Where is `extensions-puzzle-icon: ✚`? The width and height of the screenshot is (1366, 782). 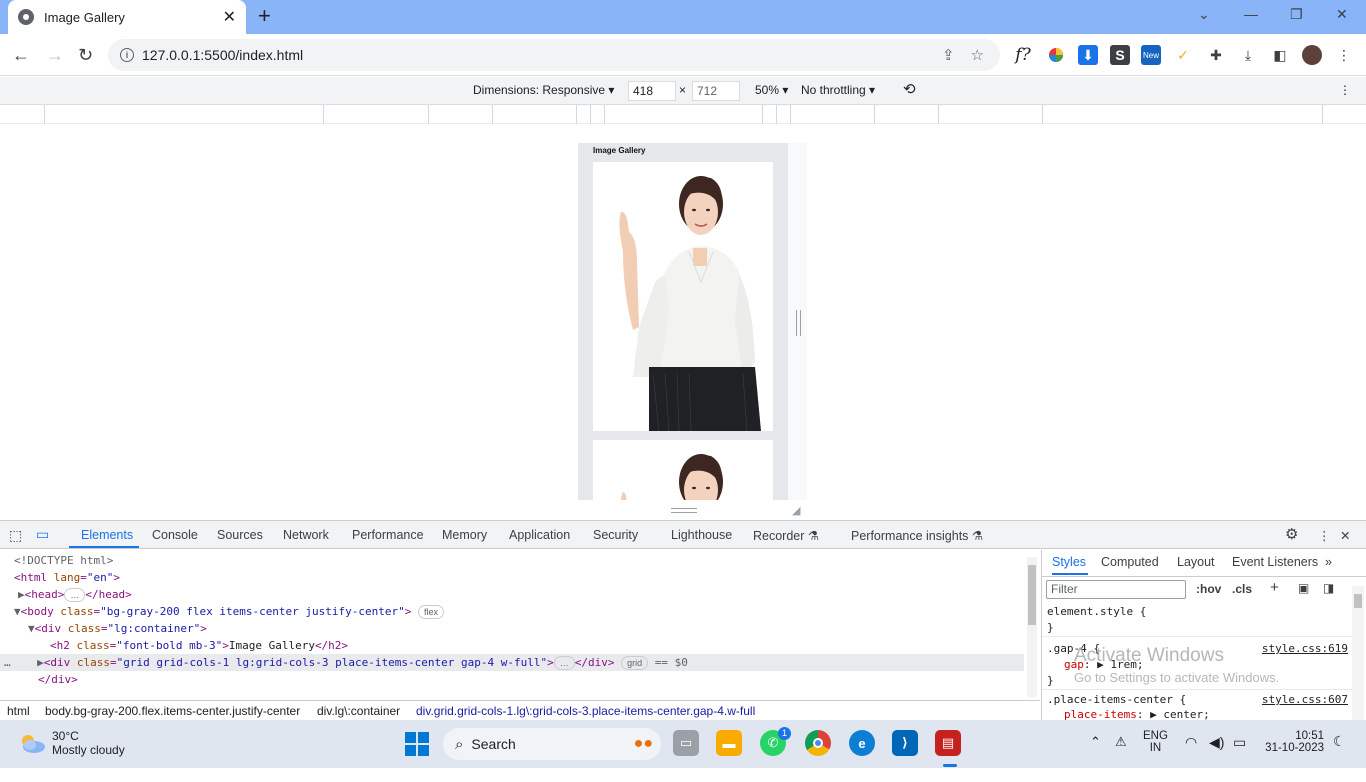 extensions-puzzle-icon: ✚ is located at coordinates (1216, 55).